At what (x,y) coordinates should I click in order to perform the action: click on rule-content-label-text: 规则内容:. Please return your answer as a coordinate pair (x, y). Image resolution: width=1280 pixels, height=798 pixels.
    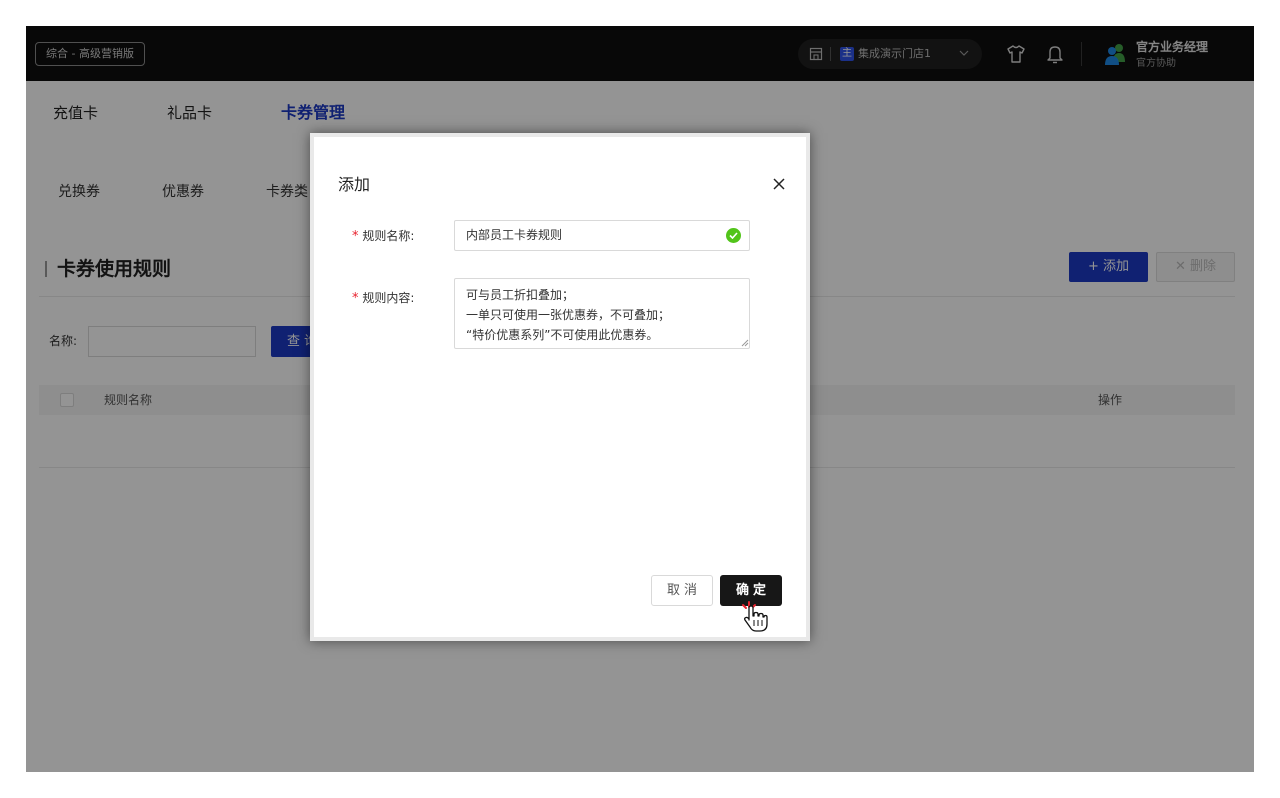
    Looking at the image, I should click on (388, 298).